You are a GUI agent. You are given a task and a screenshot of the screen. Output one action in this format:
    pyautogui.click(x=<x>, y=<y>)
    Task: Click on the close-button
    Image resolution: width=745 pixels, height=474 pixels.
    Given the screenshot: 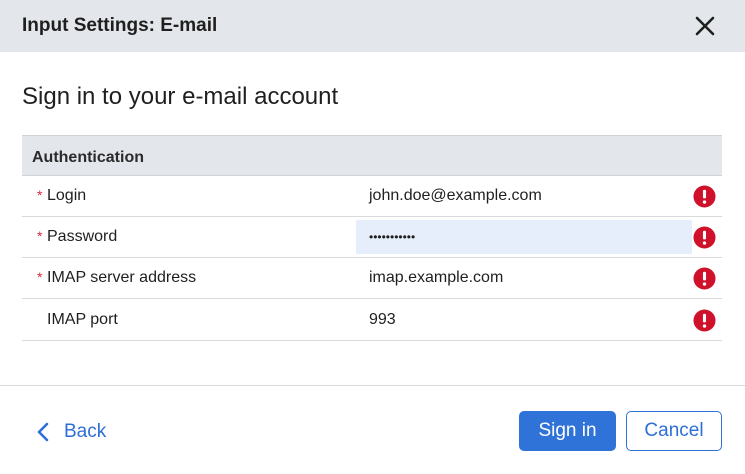 What is the action you would take?
    pyautogui.click(x=705, y=26)
    